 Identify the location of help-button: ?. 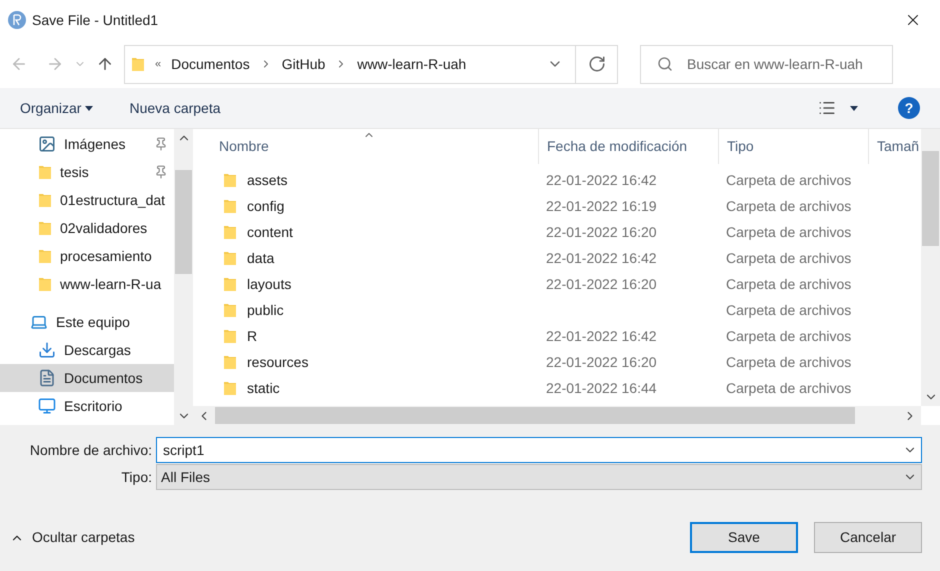
(909, 108).